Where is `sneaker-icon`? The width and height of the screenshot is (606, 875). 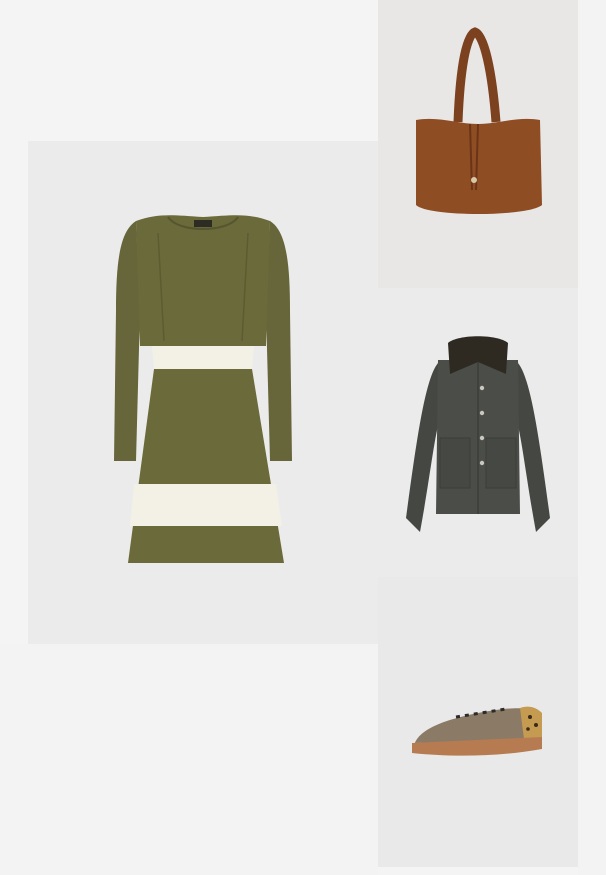 sneaker-icon is located at coordinates (477, 731).